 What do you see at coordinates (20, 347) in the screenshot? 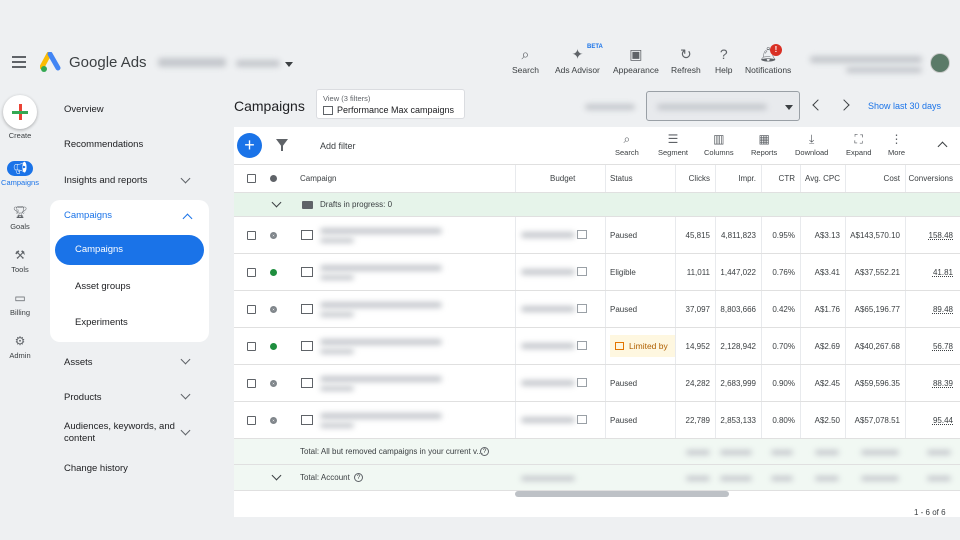
I see `rail-admin: ⚙ Admin` at bounding box center [20, 347].